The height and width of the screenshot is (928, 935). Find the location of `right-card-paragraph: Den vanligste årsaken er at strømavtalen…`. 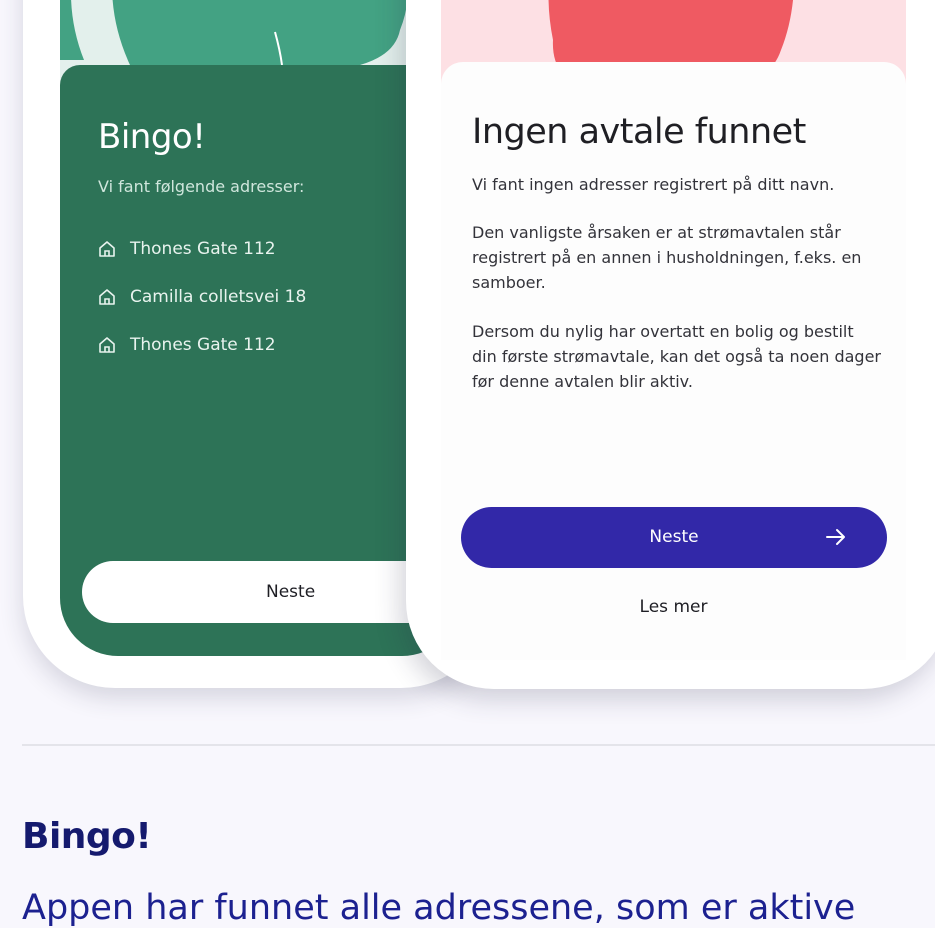

right-card-paragraph: Den vanligste årsaken er at strømavtalen… is located at coordinates (667, 257).